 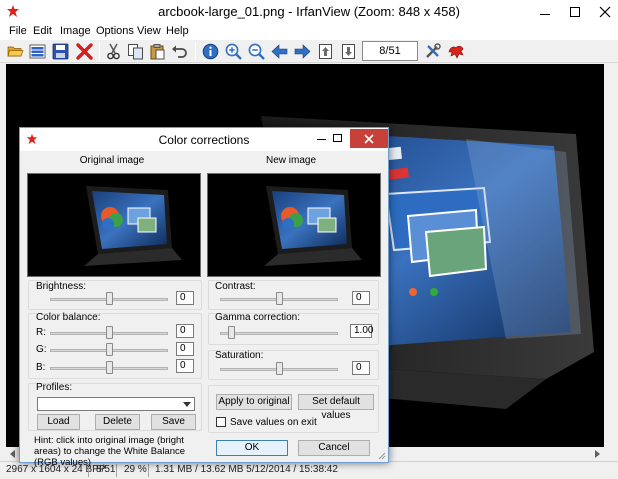 What do you see at coordinates (279, 368) in the screenshot?
I see `saturation-slider` at bounding box center [279, 368].